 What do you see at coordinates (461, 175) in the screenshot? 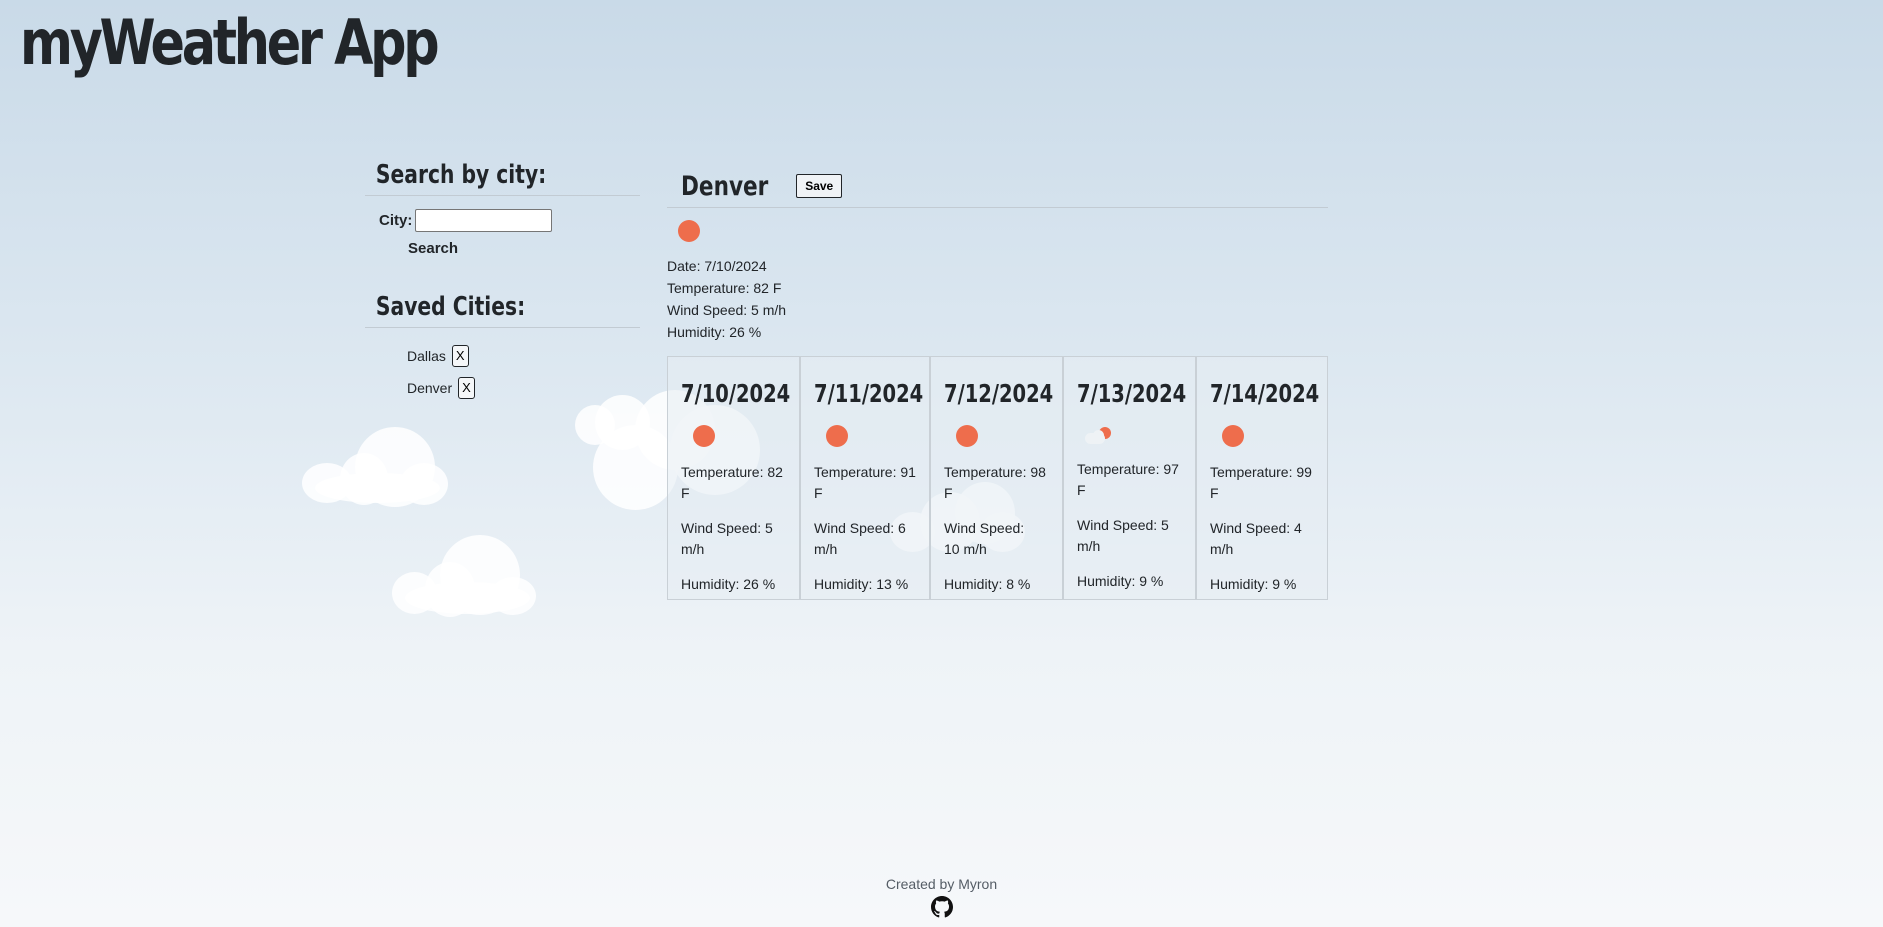
I see `search-heading: Search by city:` at bounding box center [461, 175].